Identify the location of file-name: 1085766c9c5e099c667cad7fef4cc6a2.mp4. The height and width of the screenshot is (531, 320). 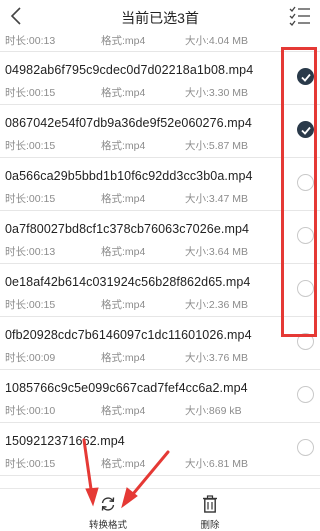
(126, 388).